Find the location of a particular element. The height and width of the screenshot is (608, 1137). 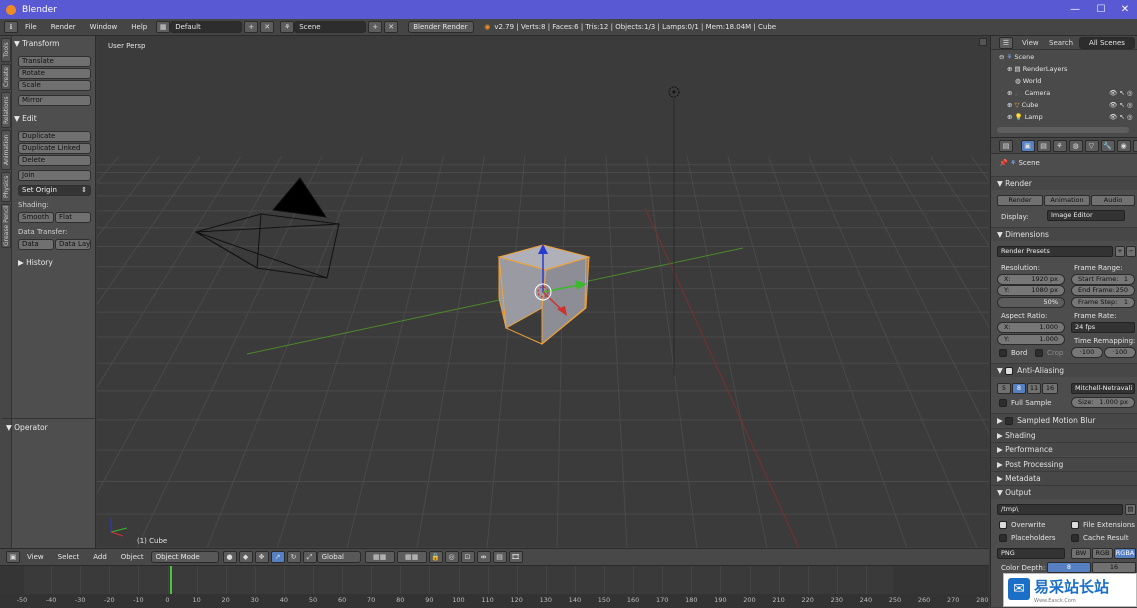

dimensions-panel-header: ▼ Dimensions is located at coordinates (1064, 234).